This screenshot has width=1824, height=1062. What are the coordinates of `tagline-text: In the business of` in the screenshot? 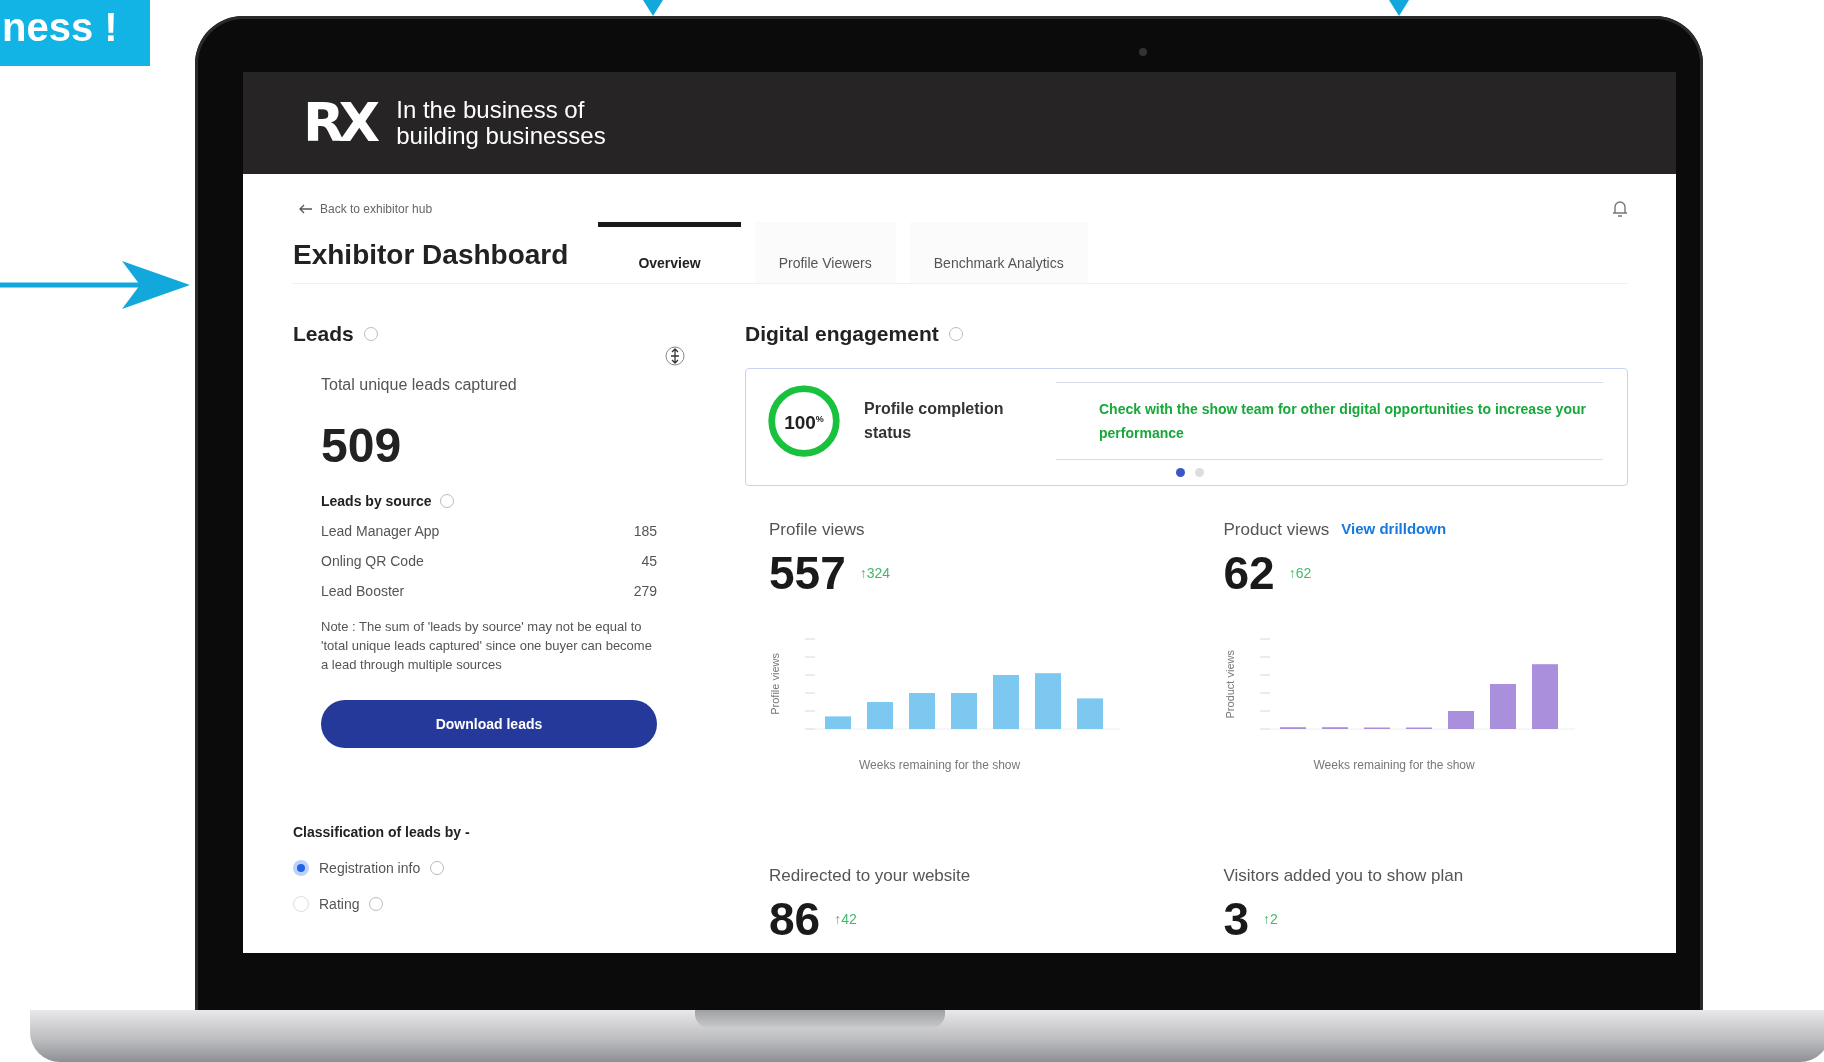 It's located at (491, 110).